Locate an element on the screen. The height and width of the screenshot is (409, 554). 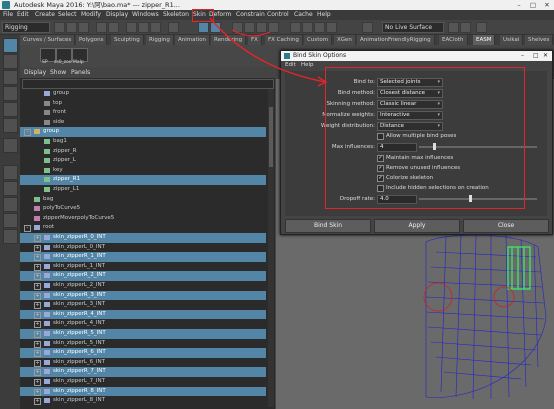
tab-animation: Animation is located at coordinates (193, 40).